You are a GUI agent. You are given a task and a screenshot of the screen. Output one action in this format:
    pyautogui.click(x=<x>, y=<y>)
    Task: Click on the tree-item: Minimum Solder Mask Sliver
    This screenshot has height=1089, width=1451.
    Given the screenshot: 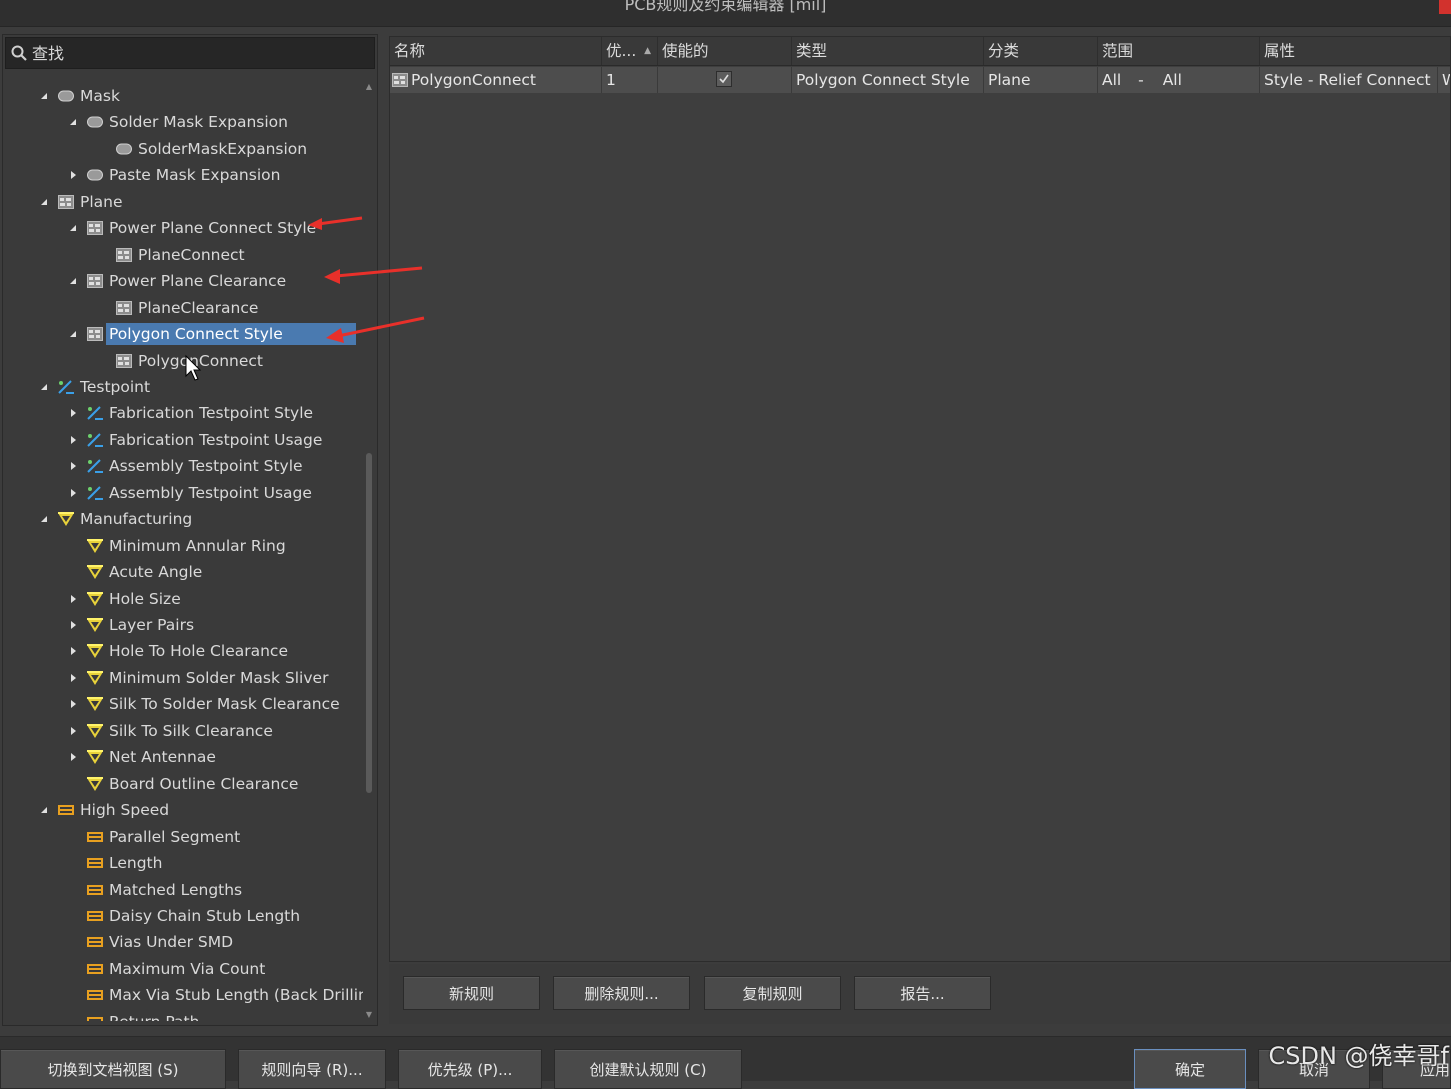 What is the action you would take?
    pyautogui.click(x=183, y=678)
    